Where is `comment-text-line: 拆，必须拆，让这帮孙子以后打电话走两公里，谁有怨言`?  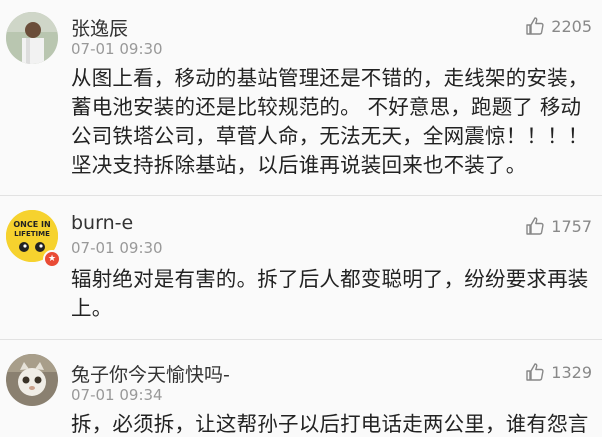
comment-text-line: 拆，必须拆，让这帮孙子以后打电话走两公里，谁有怨言 is located at coordinates (330, 424).